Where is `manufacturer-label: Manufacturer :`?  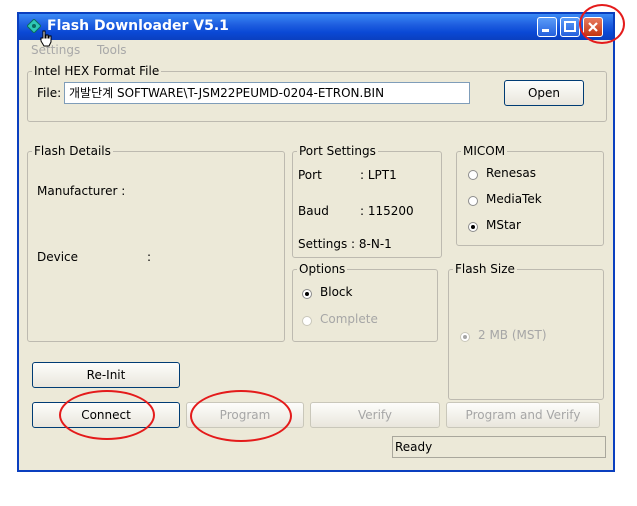
manufacturer-label: Manufacturer : is located at coordinates (81, 191).